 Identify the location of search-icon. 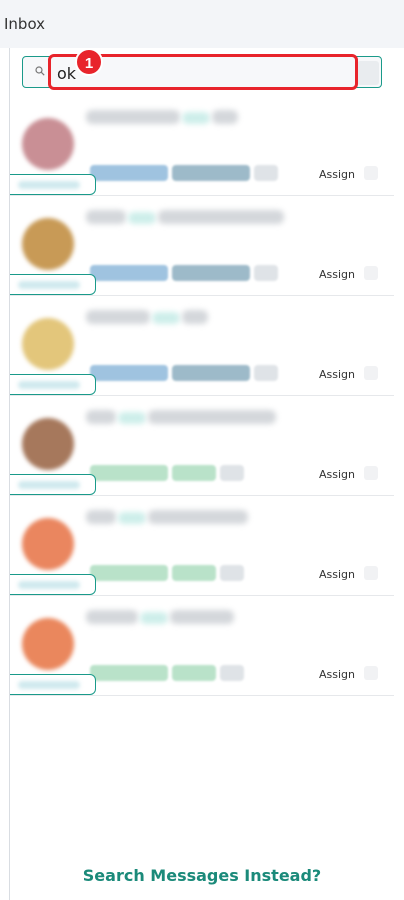
(40, 71).